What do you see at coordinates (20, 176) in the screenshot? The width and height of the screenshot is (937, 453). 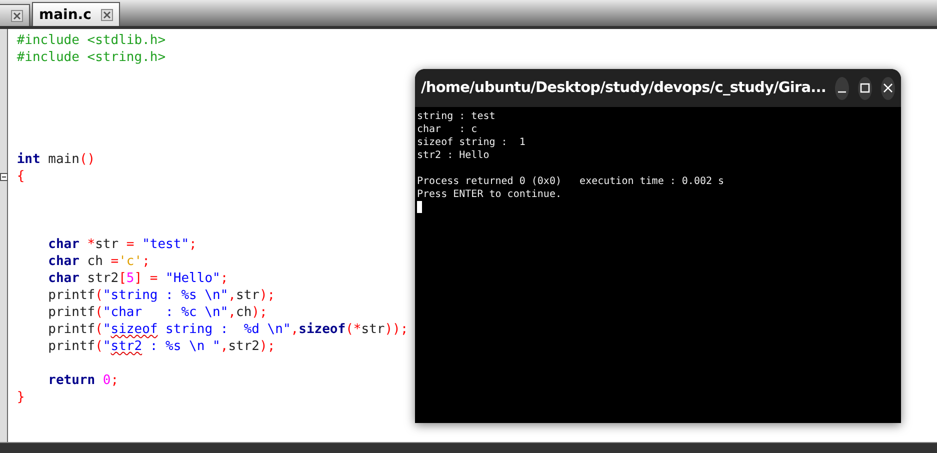 I see `code-line: {` at bounding box center [20, 176].